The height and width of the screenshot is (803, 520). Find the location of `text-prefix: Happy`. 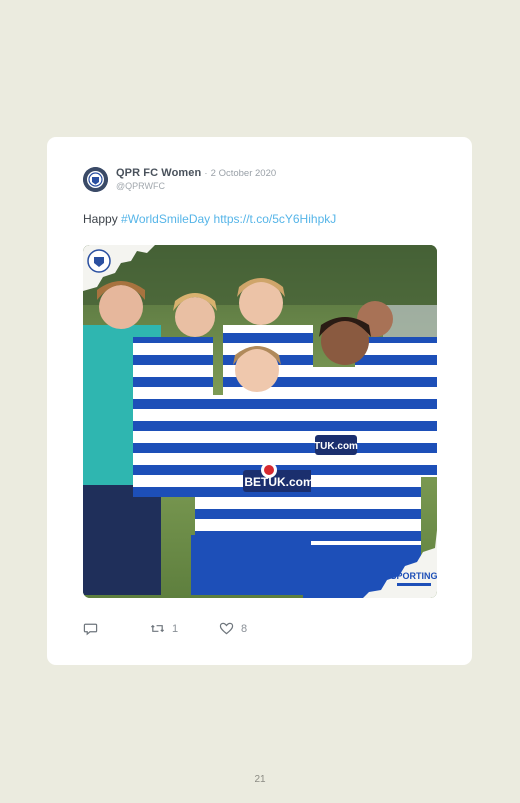

text-prefix: Happy is located at coordinates (102, 219).